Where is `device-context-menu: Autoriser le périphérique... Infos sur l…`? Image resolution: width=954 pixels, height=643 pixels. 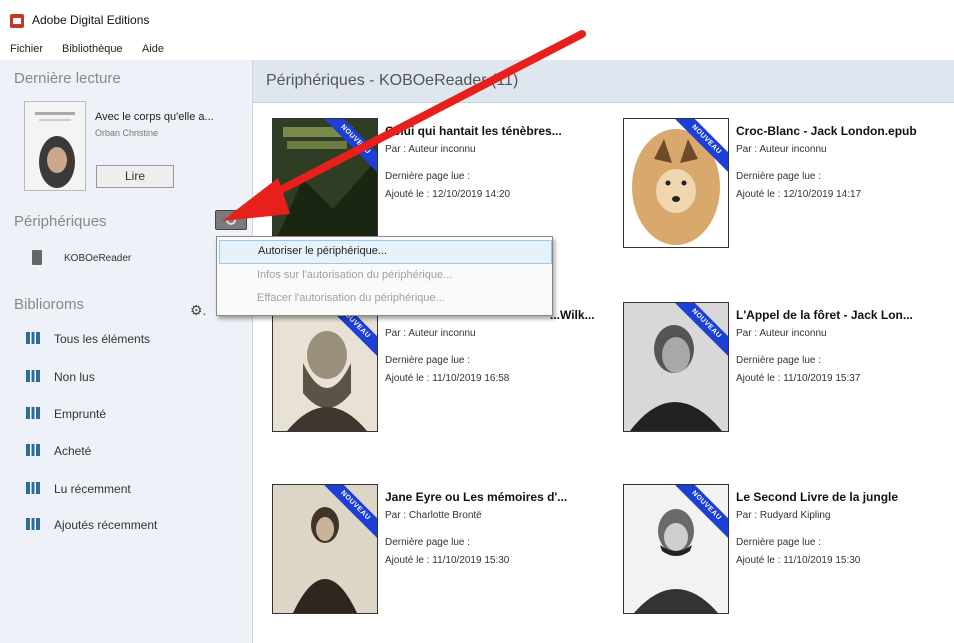
device-context-menu: Autoriser le périphérique... Infos sur l… is located at coordinates (384, 276).